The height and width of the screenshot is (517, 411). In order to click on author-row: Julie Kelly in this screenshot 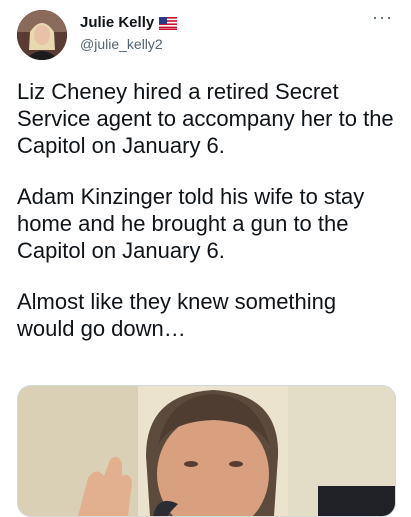, I will do `click(129, 23)`.